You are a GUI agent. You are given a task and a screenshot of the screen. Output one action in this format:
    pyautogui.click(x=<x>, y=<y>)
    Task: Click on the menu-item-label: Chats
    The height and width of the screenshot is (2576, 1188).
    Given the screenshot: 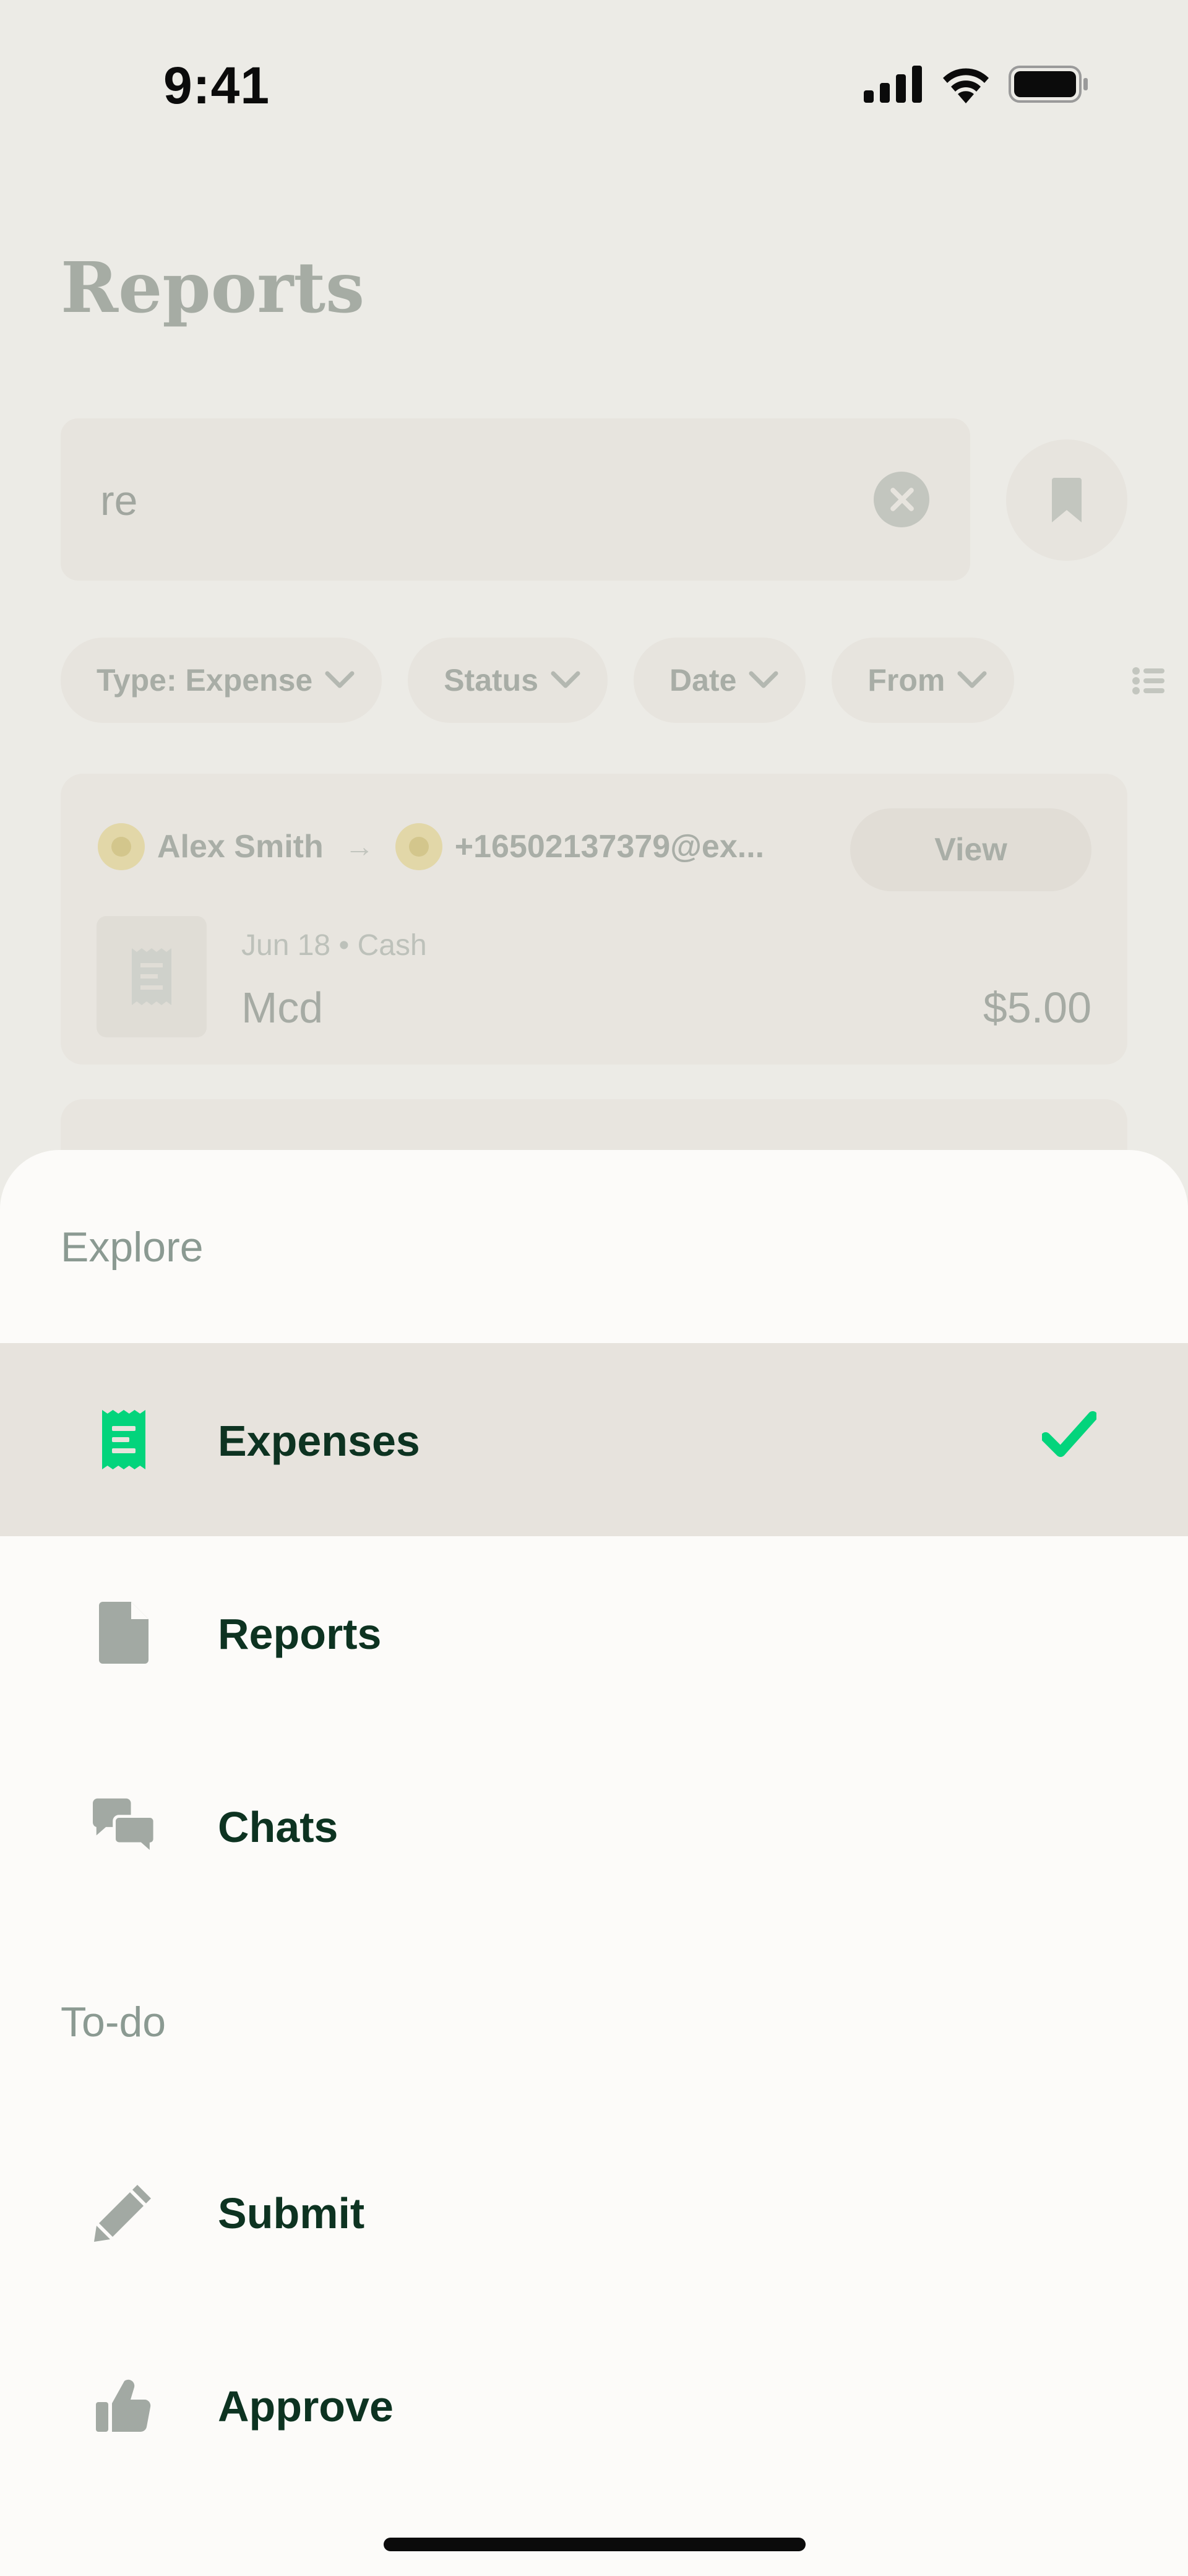 What is the action you would take?
    pyautogui.click(x=278, y=1827)
    